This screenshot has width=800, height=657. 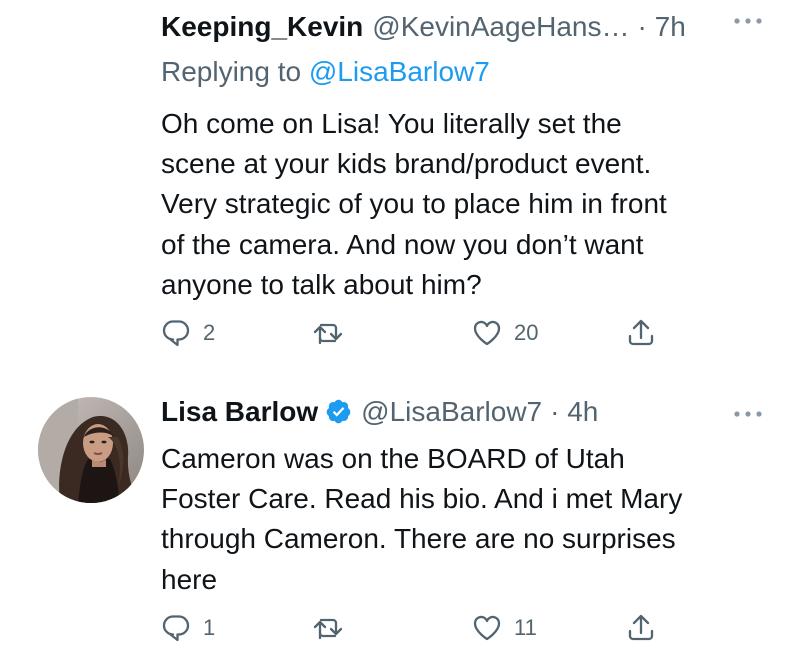 I want to click on reply-count: 1, so click(x=209, y=627).